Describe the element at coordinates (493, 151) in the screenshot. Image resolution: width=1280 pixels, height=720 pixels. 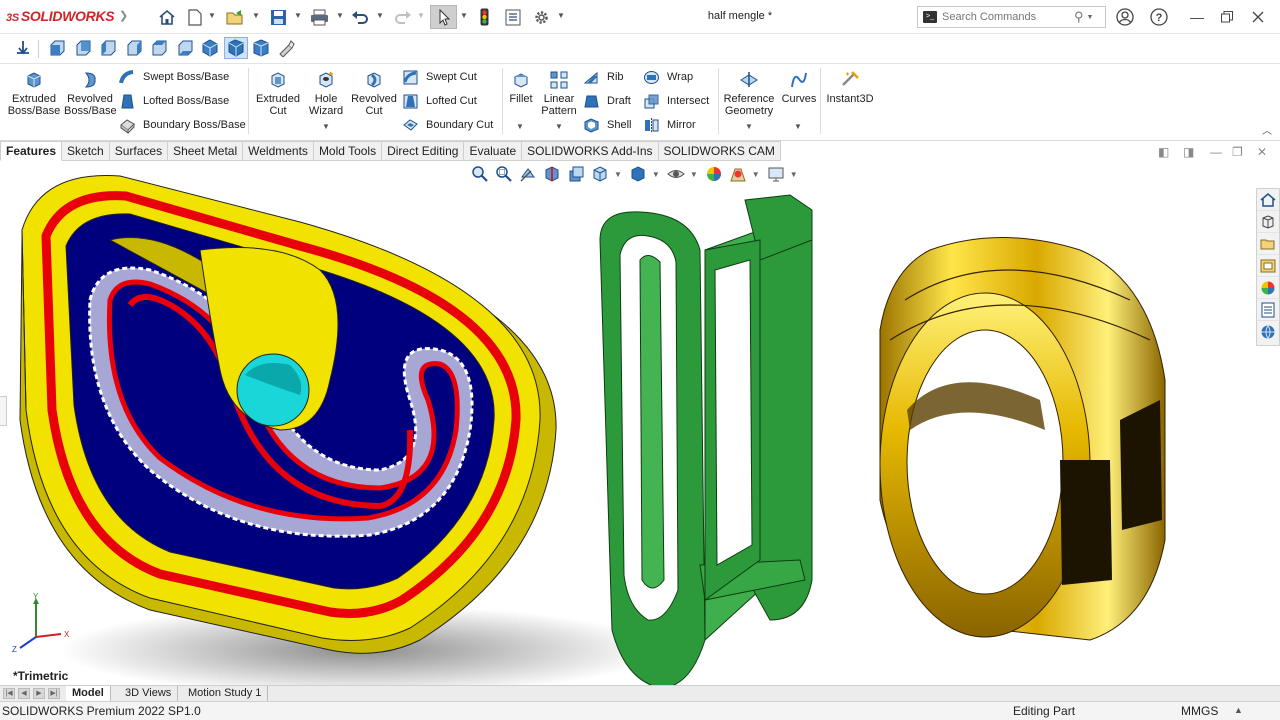
I see `tab-evaluate: Evaluate` at that location.